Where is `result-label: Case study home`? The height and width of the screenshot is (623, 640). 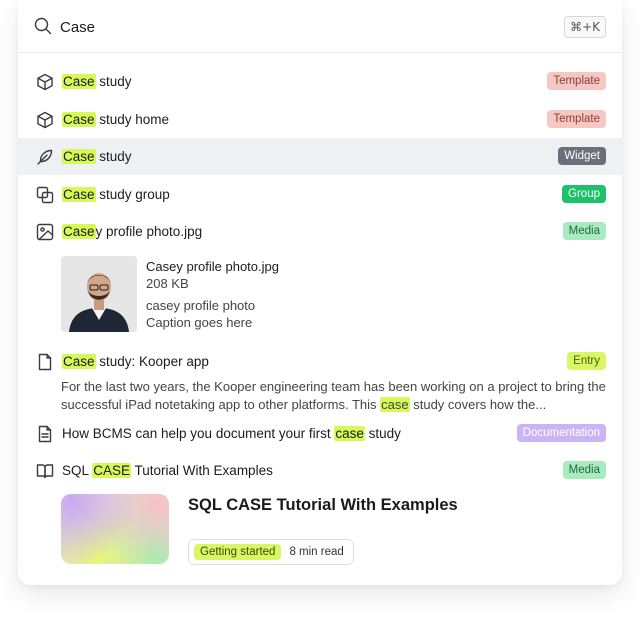
result-label: Case study home is located at coordinates (116, 119).